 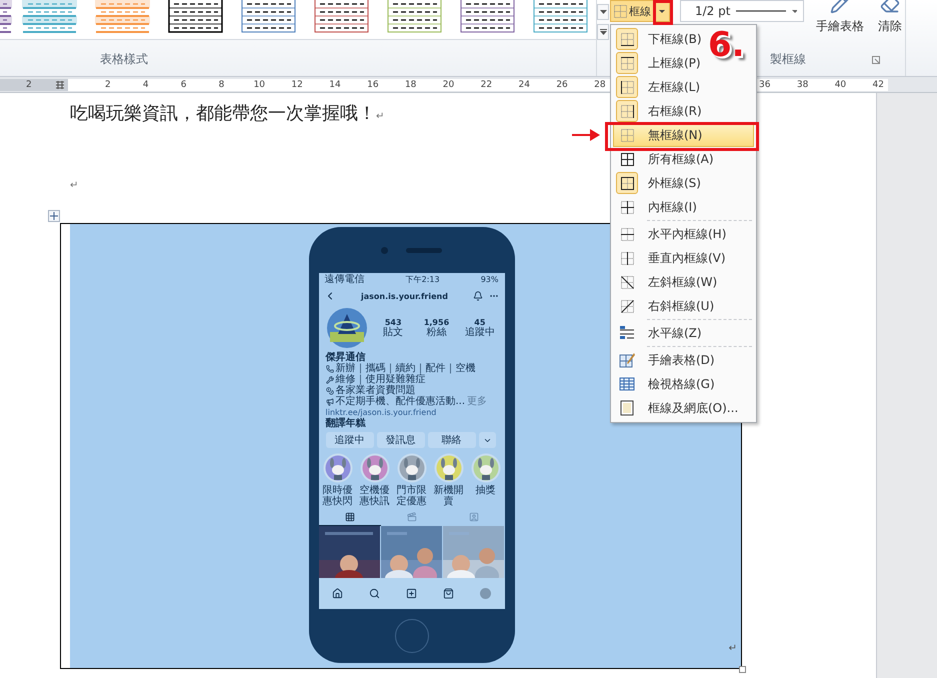 What do you see at coordinates (840, 17) in the screenshot?
I see `draw-table-button: 手繪表格` at bounding box center [840, 17].